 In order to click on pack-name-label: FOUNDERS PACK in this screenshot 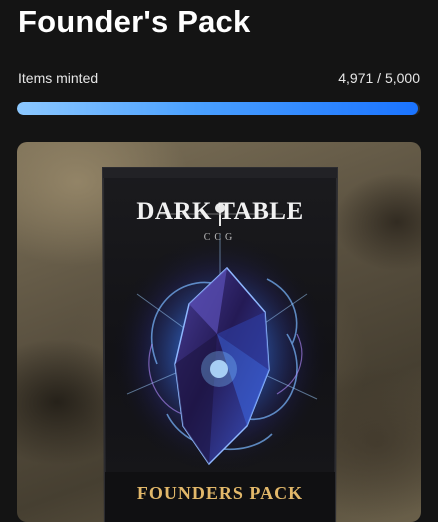, I will do `click(220, 493)`.